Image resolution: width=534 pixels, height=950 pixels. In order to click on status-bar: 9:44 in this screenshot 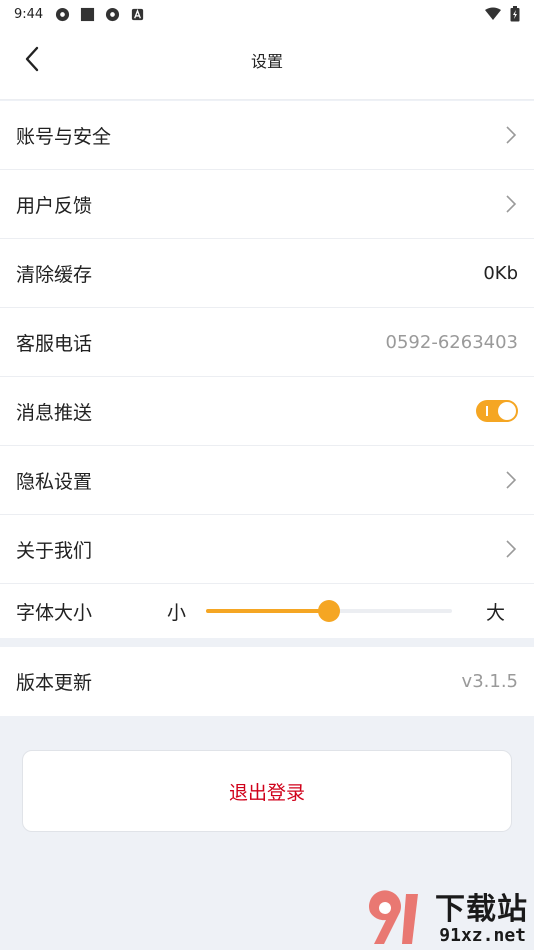, I will do `click(267, 14)`.